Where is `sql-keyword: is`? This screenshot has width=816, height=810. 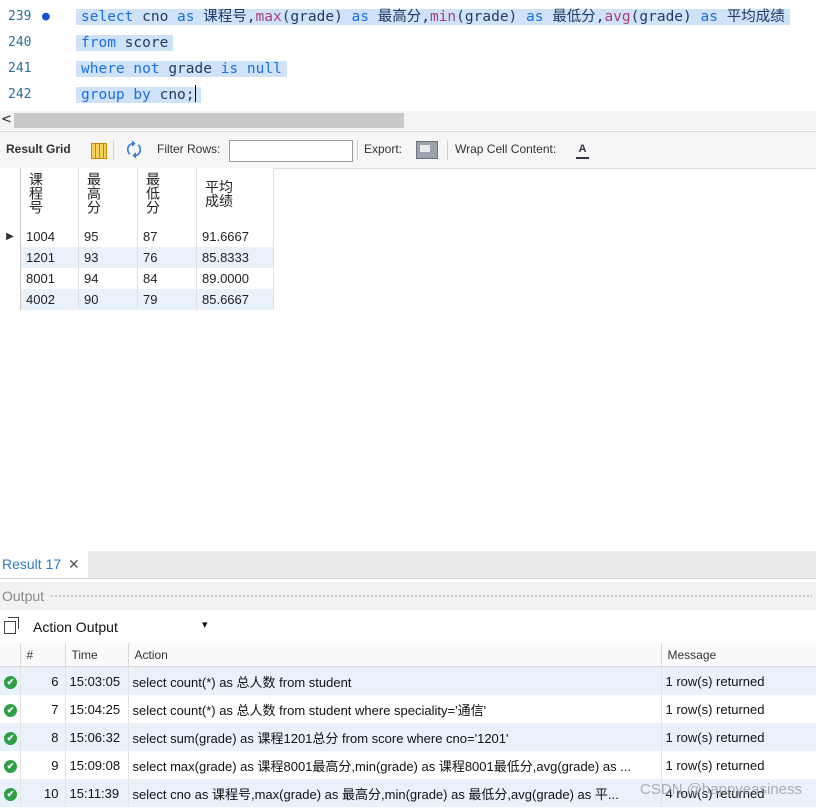
sql-keyword: is is located at coordinates (229, 69).